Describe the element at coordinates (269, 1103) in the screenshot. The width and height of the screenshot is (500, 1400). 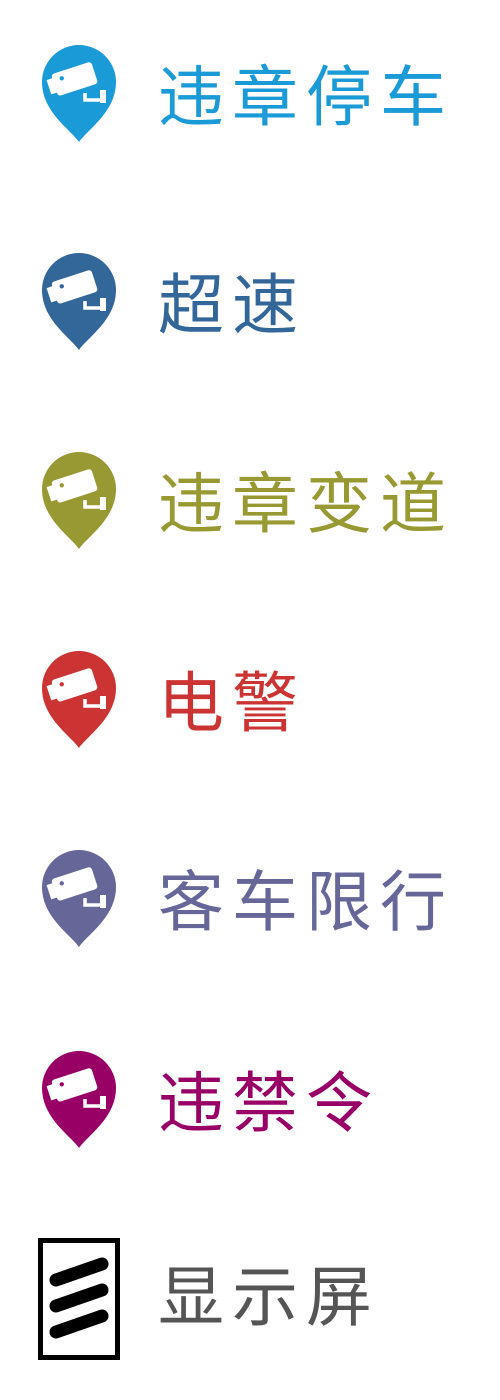
I see `legend-label: 违禁令` at that location.